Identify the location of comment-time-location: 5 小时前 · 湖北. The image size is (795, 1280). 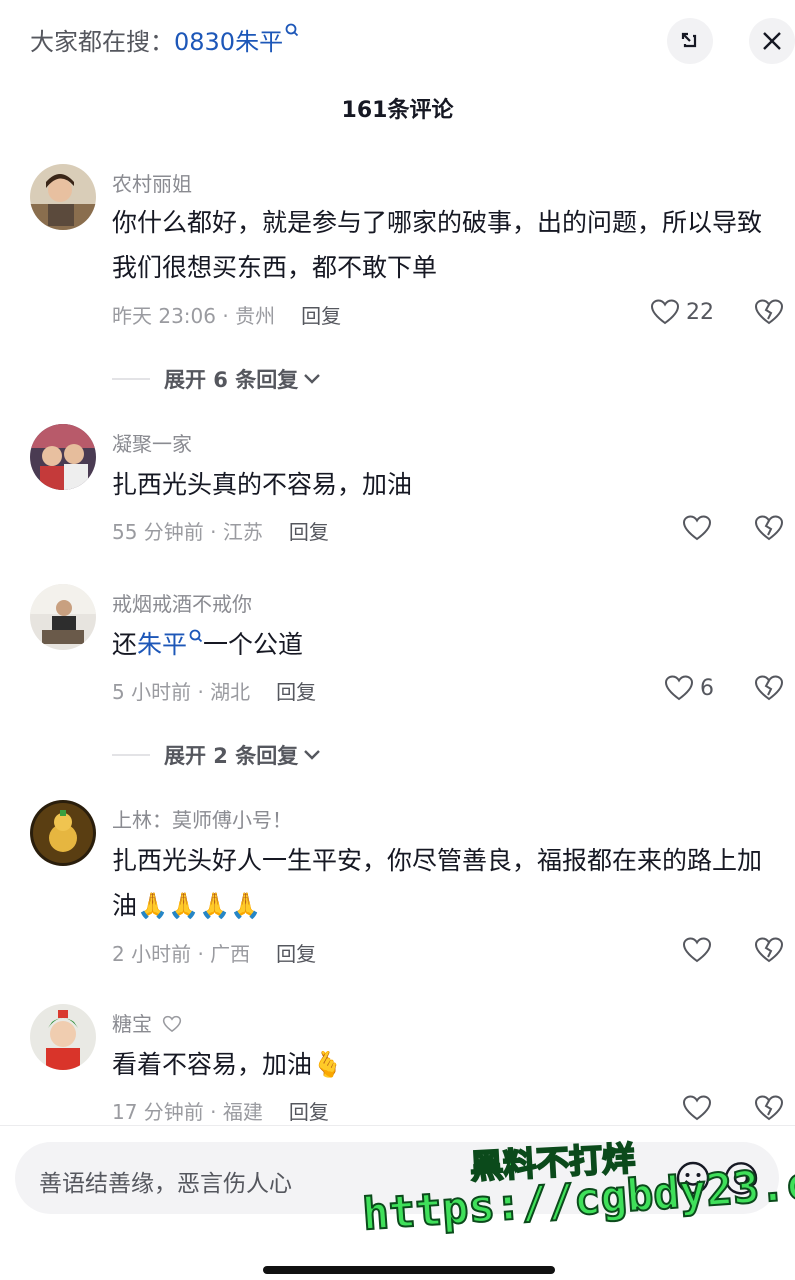
(181, 692).